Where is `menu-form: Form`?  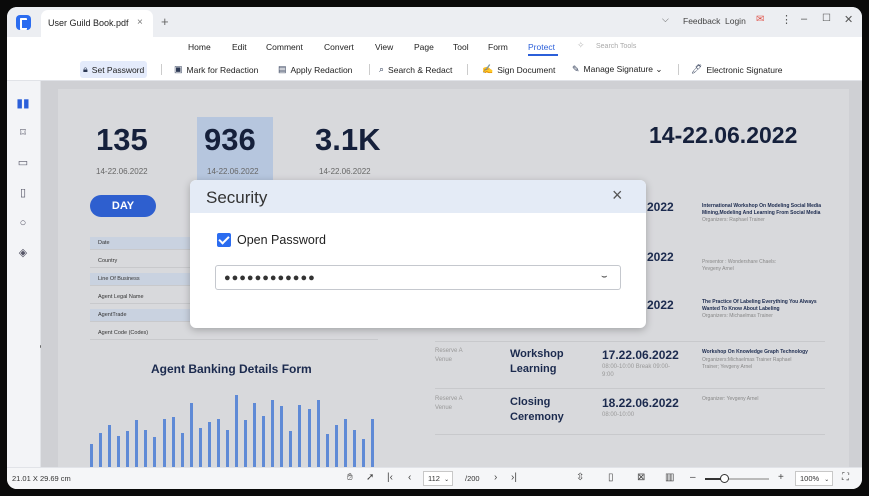 menu-form: Form is located at coordinates (498, 47).